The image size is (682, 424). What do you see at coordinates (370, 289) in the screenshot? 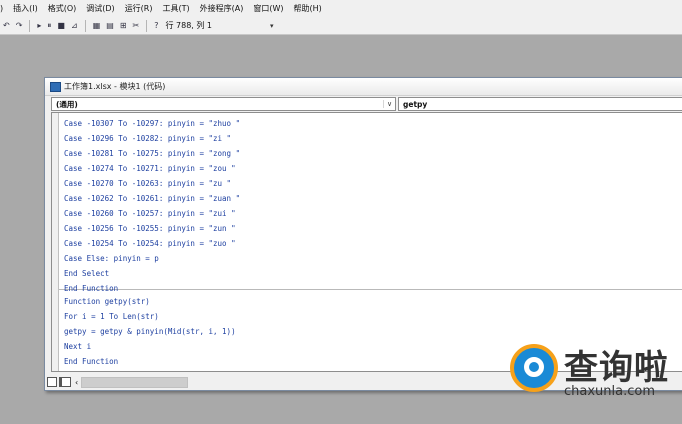
I see `procedure-separator` at bounding box center [370, 289].